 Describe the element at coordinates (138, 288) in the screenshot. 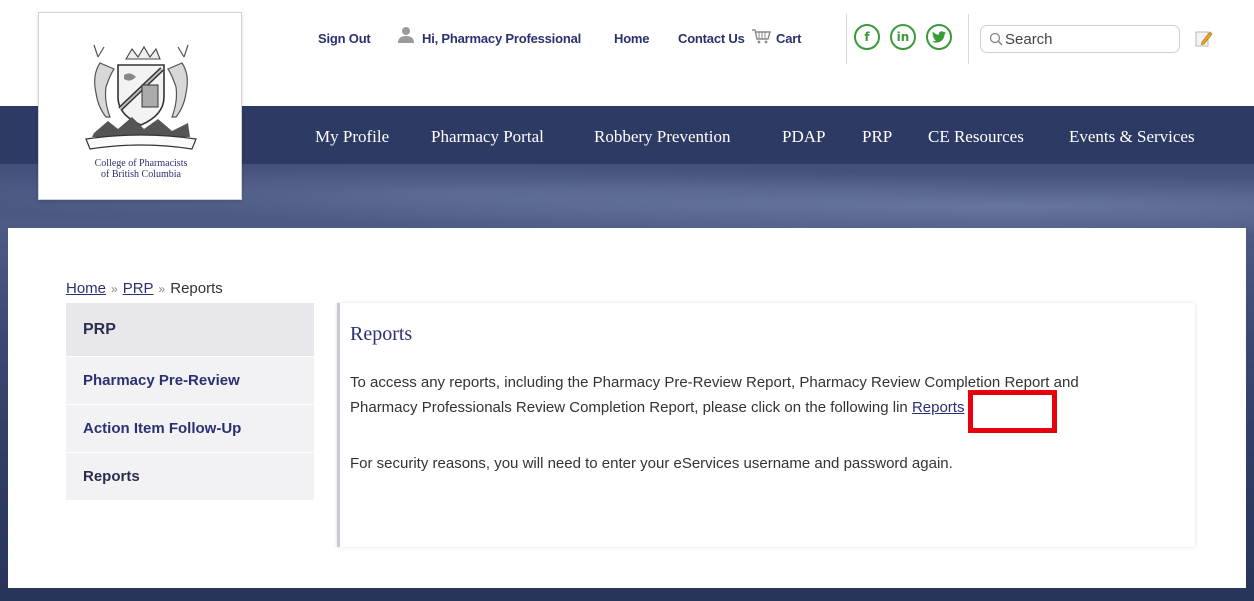

I see `breadcrumb-prp-link: PRP` at that location.